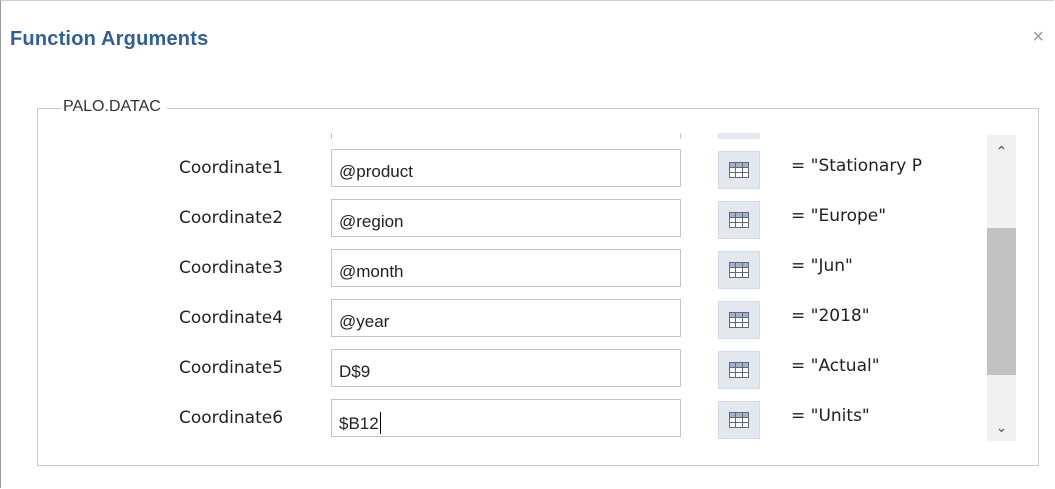 This screenshot has height=489, width=1055. What do you see at coordinates (231, 168) in the screenshot?
I see `argument-label: Coordinate1` at bounding box center [231, 168].